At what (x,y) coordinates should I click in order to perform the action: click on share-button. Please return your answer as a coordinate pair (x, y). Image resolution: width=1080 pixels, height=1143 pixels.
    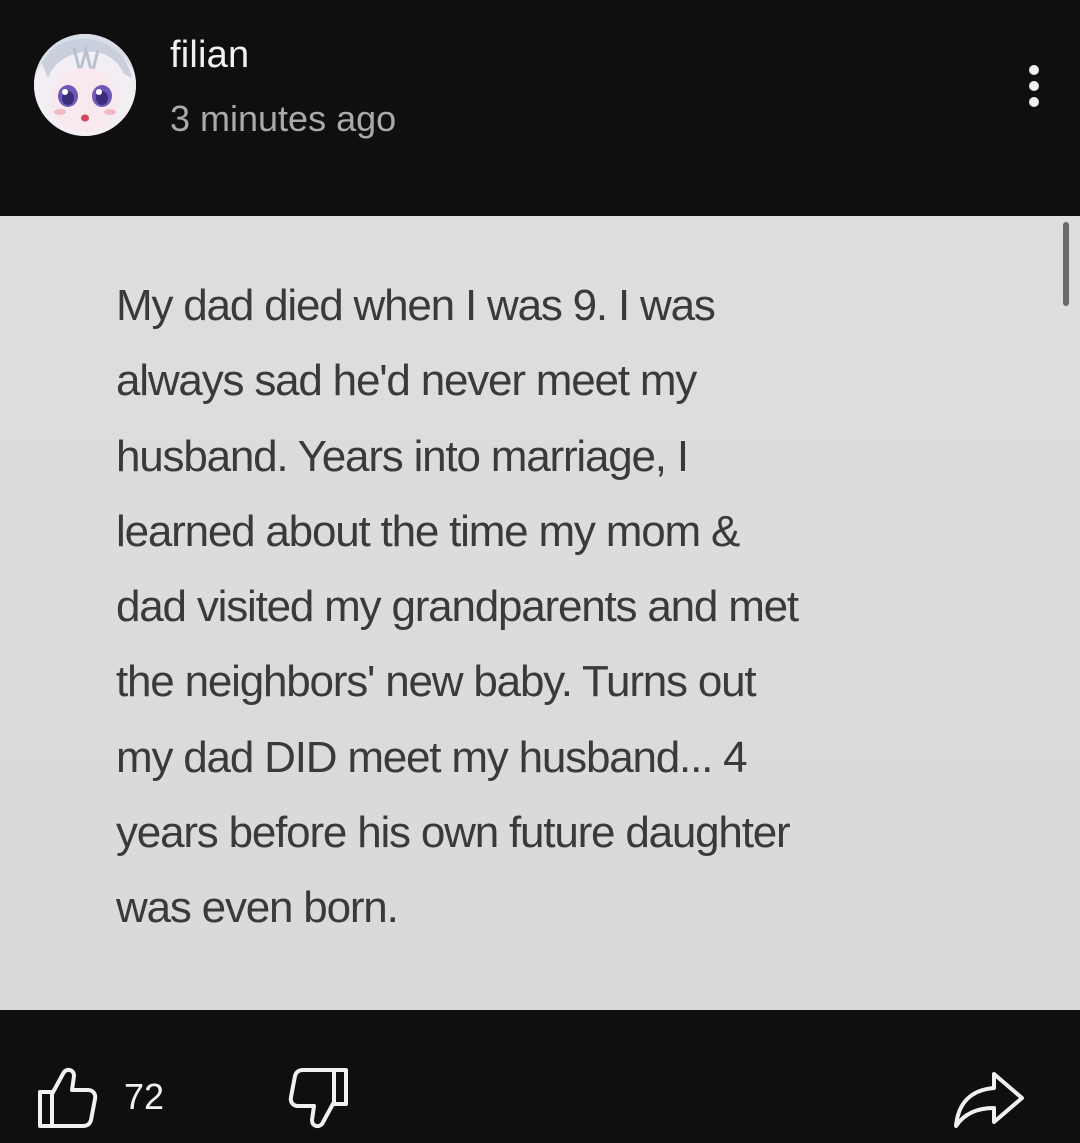
    Looking at the image, I should click on (990, 1098).